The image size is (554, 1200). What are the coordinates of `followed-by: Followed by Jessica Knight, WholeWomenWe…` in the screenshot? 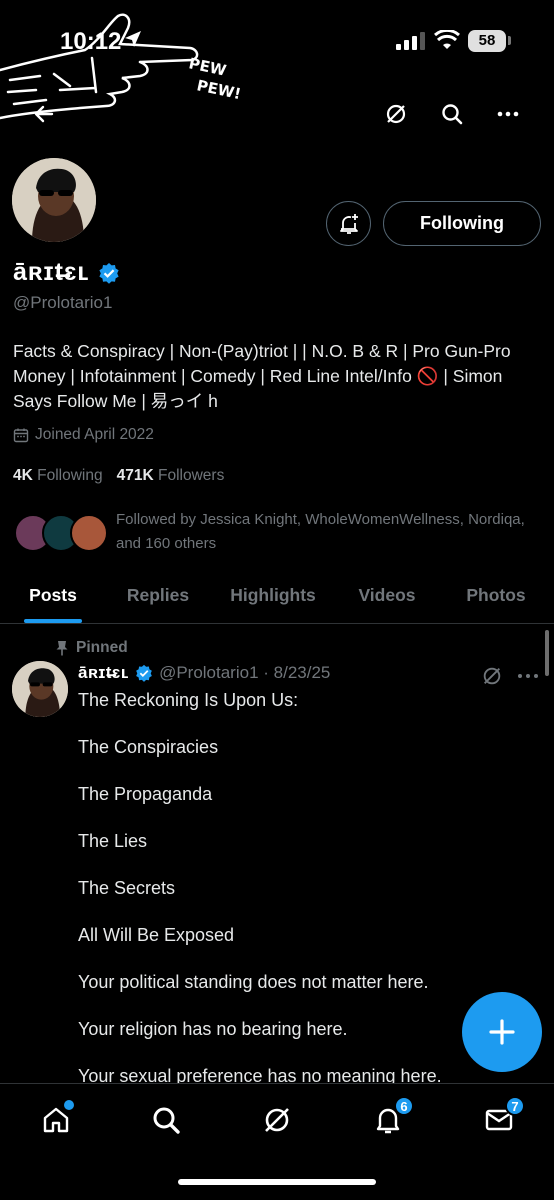 It's located at (279, 533).